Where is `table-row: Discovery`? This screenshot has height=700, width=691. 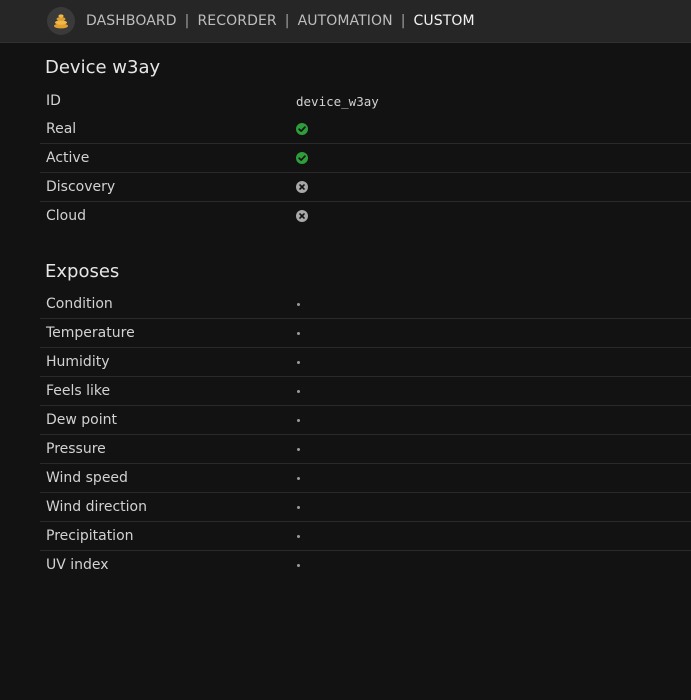
table-row: Discovery is located at coordinates (365, 187).